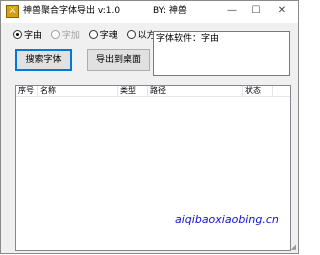 This screenshot has height=255, width=320. What do you see at coordinates (78, 91) in the screenshot?
I see `column-name: 名称` at bounding box center [78, 91].